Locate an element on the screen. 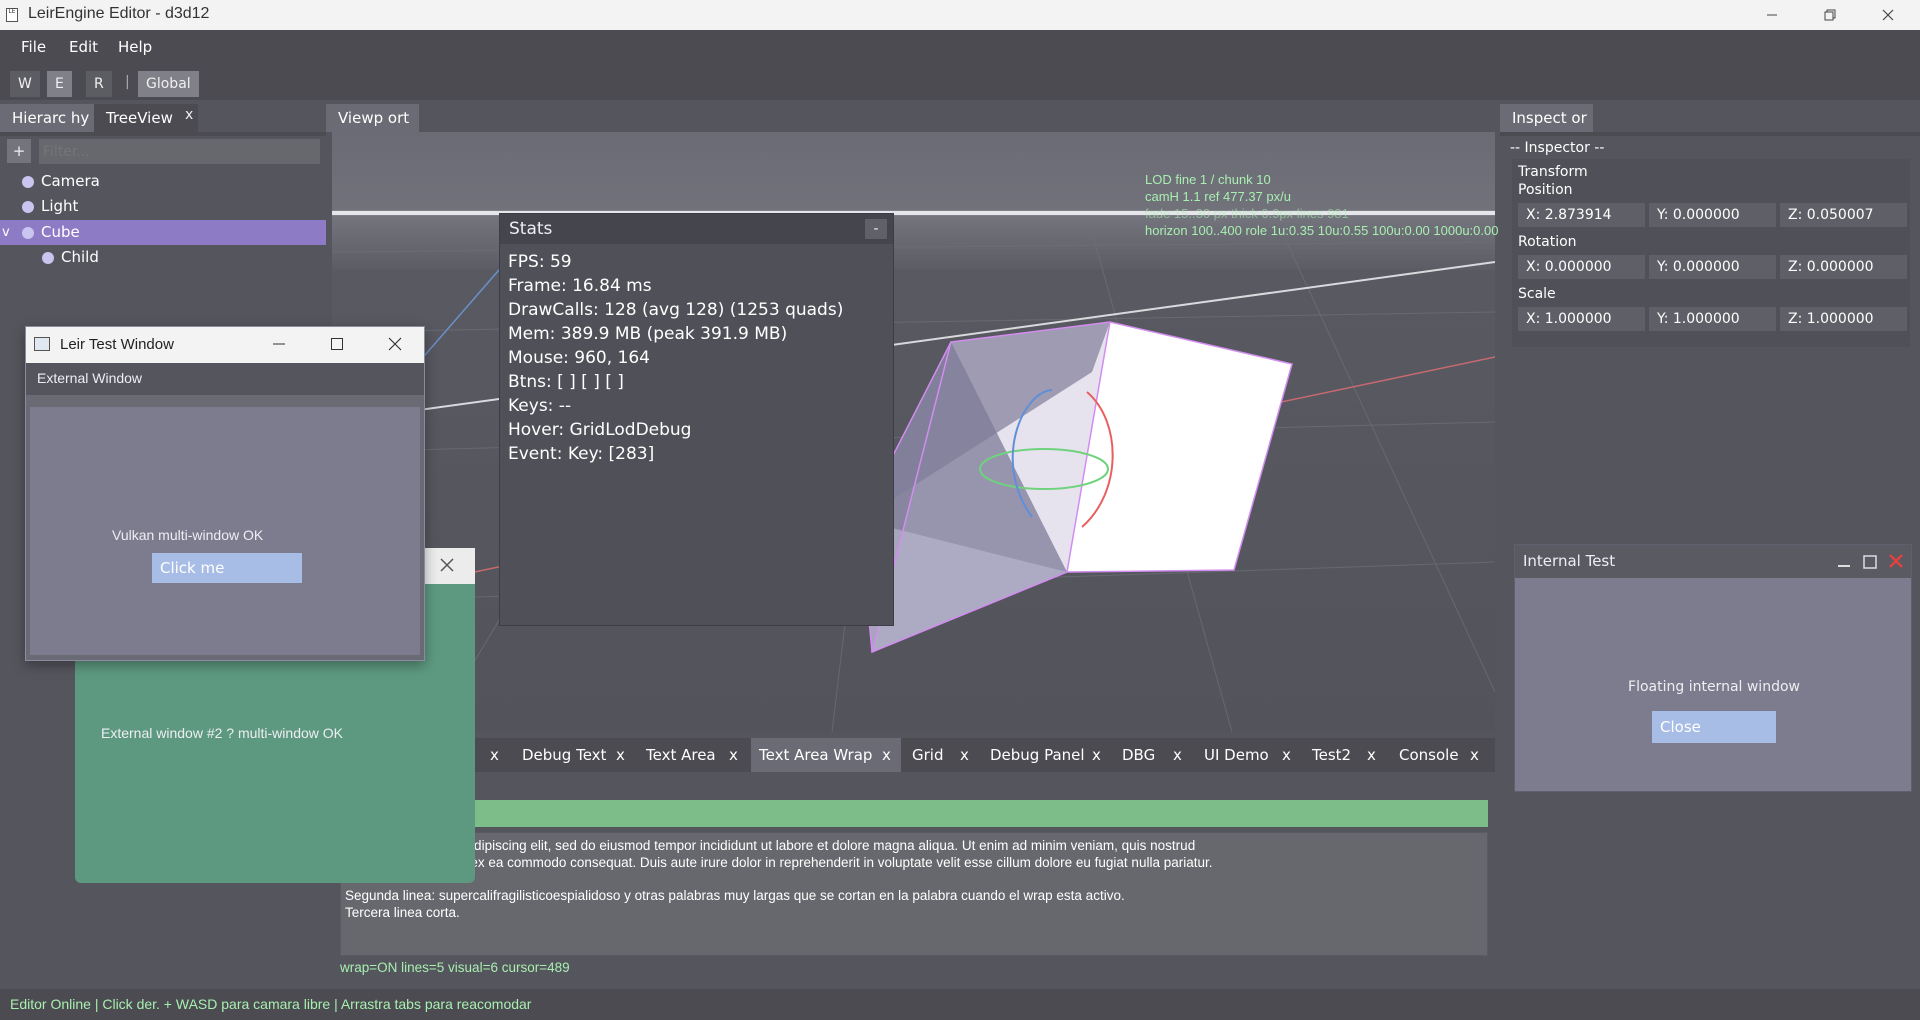 This screenshot has width=1920, height=1020. position-z-field: Z: 0.050007 is located at coordinates (1843, 215).